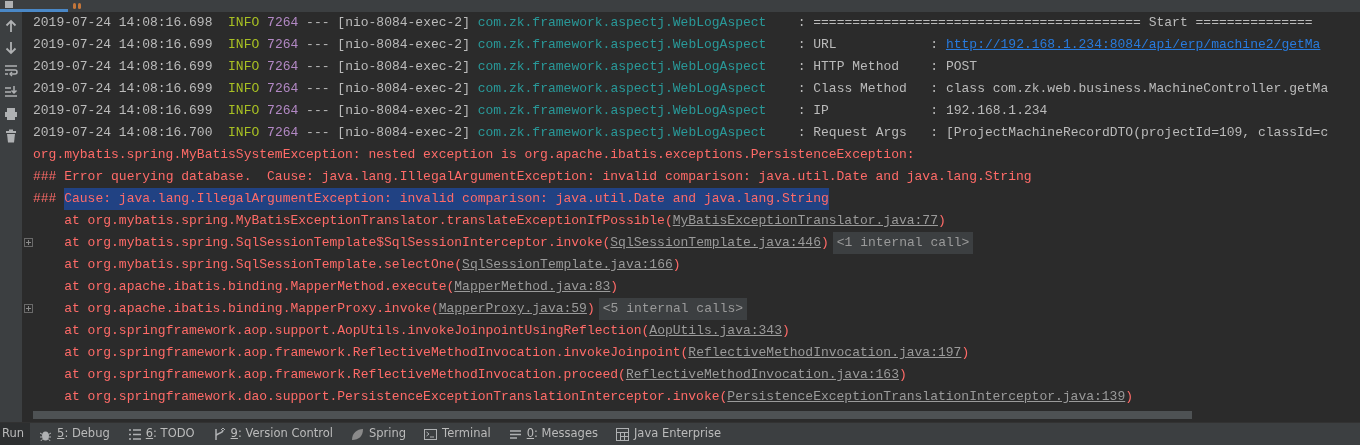 The width and height of the screenshot is (1360, 445). What do you see at coordinates (11, 114) in the screenshot?
I see `print-icon` at bounding box center [11, 114].